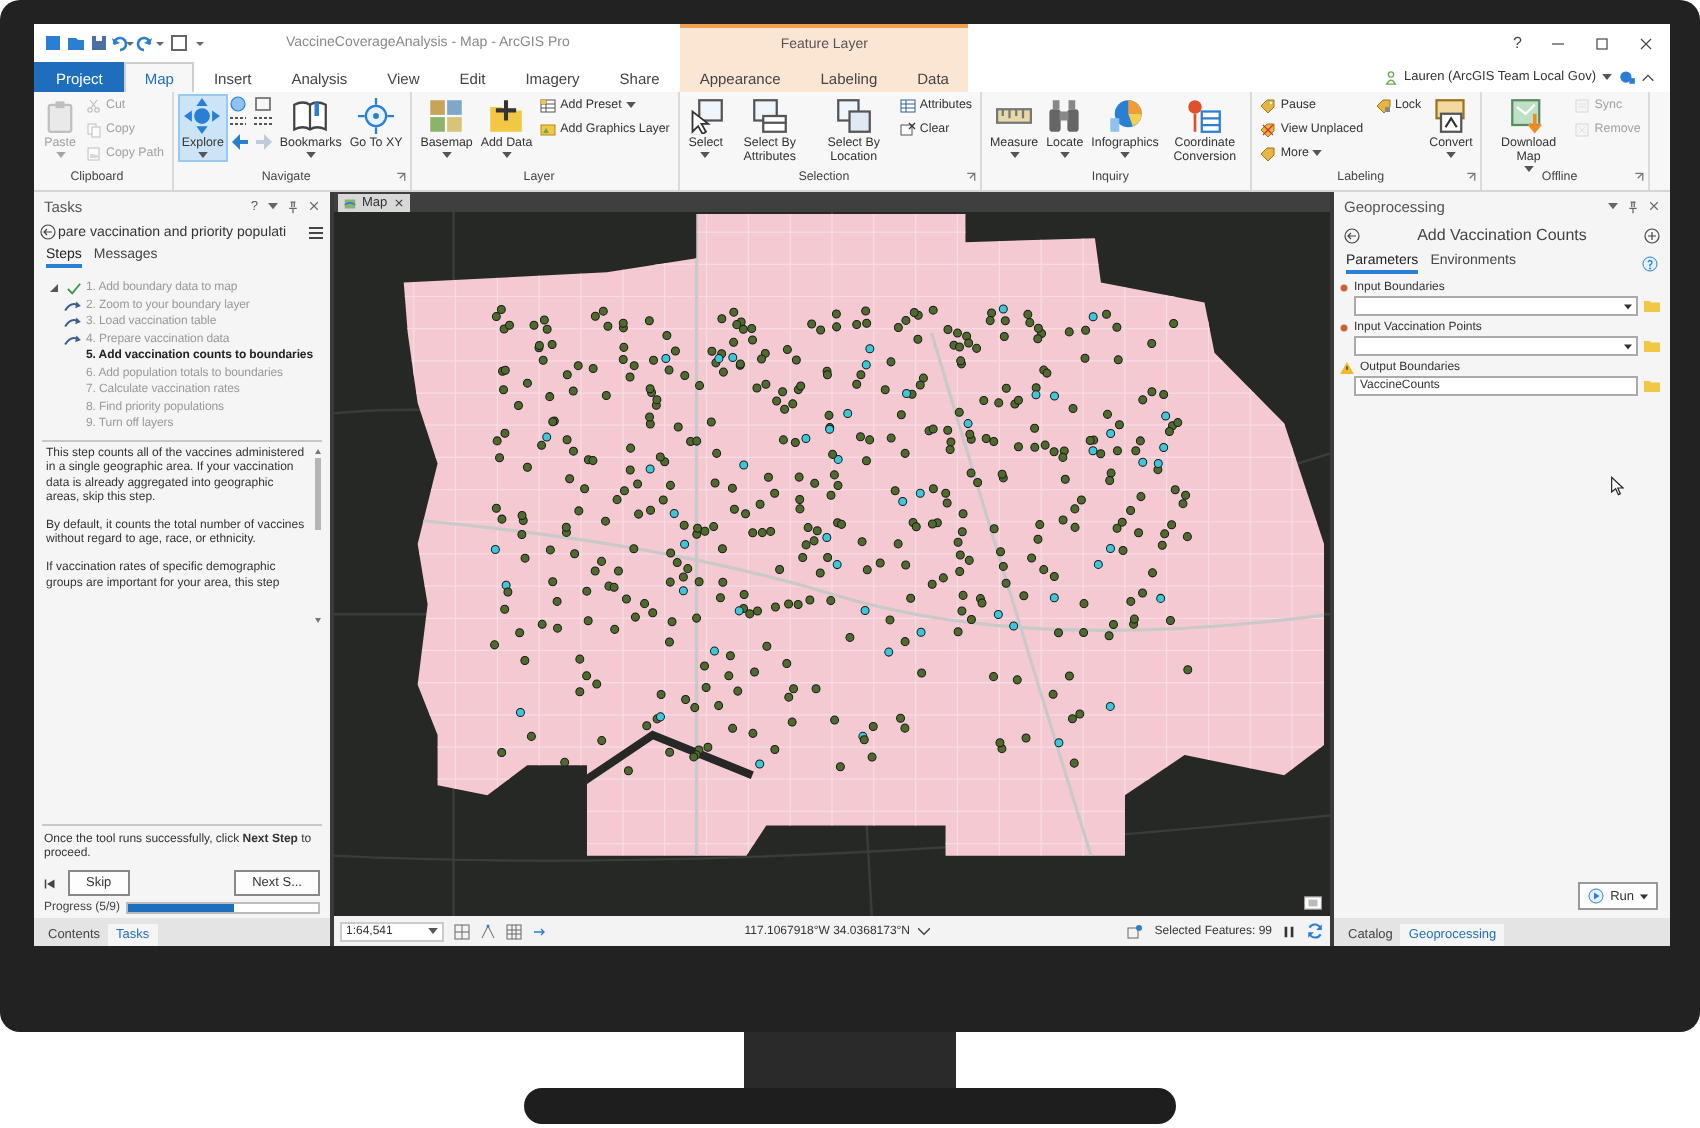 The image size is (1700, 1128). I want to click on play-icon, so click(1596, 896).